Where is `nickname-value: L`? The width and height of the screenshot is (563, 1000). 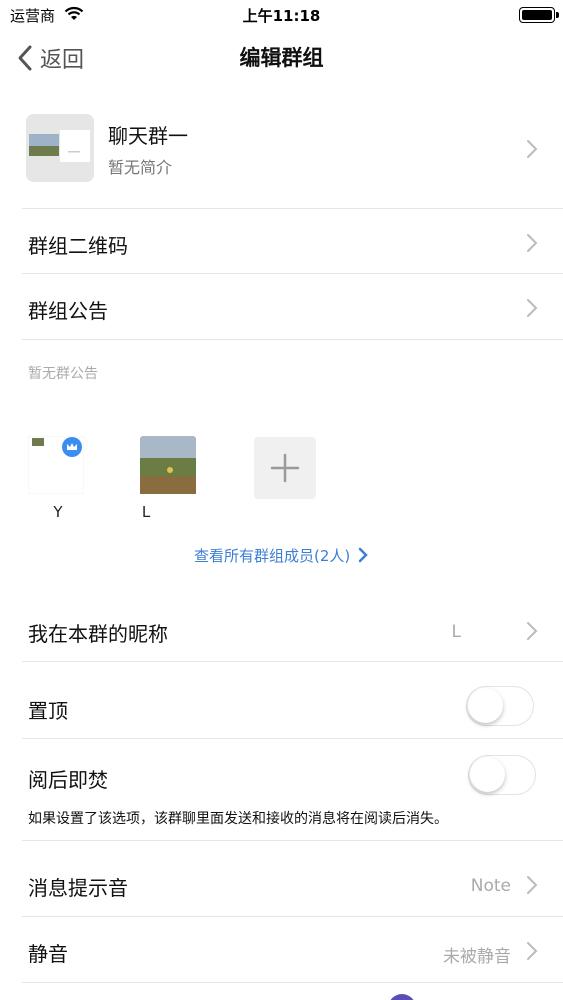 nickname-value: L is located at coordinates (456, 632).